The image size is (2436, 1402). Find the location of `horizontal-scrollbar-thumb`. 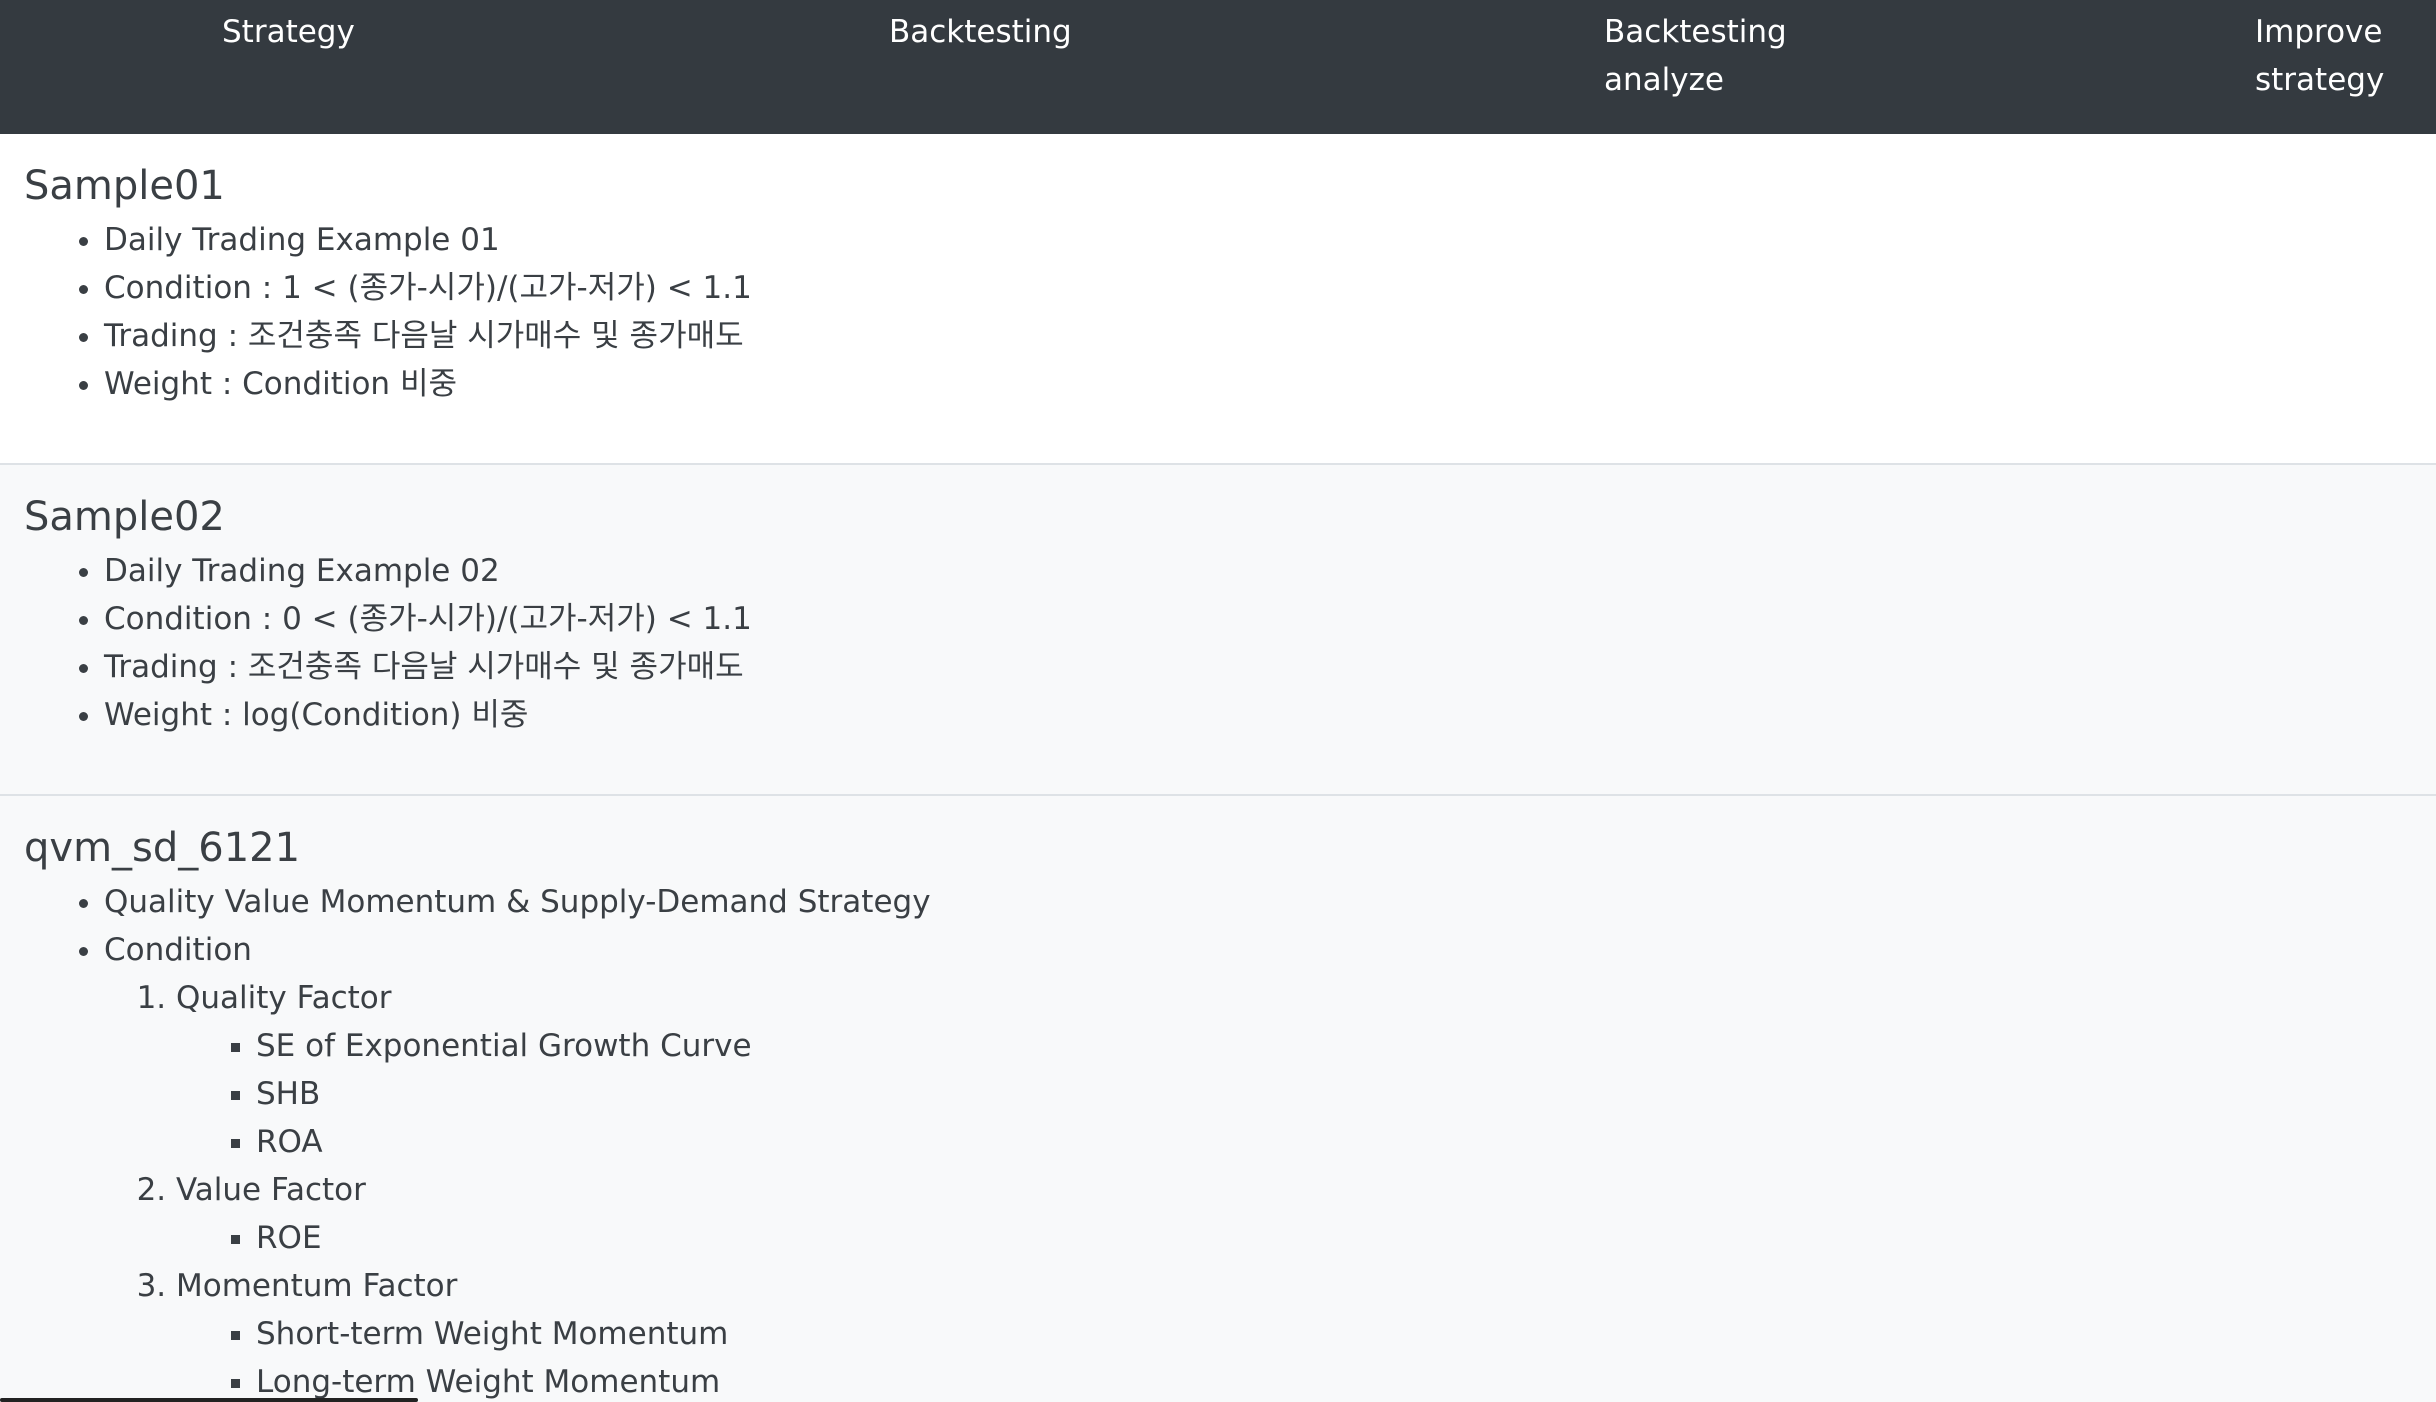

horizontal-scrollbar-thumb is located at coordinates (209, 1400).